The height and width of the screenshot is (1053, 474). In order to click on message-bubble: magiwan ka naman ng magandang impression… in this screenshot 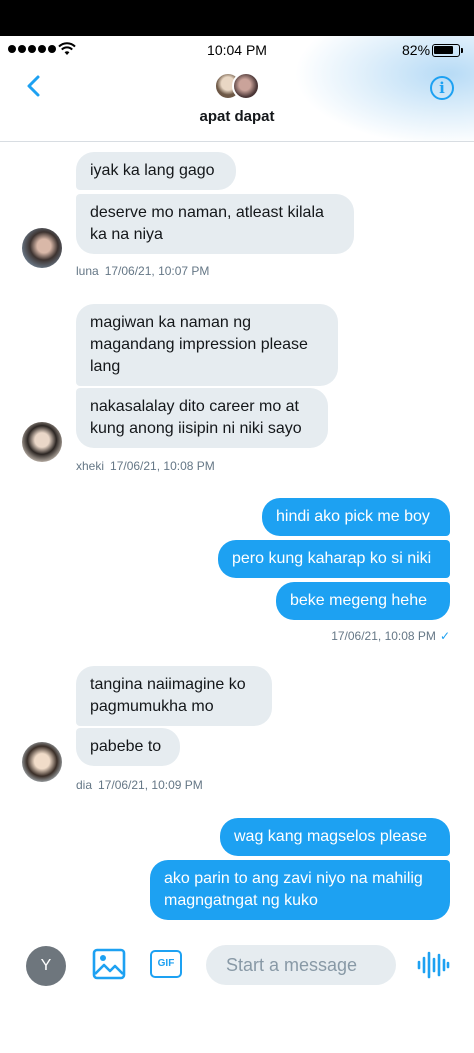, I will do `click(207, 345)`.